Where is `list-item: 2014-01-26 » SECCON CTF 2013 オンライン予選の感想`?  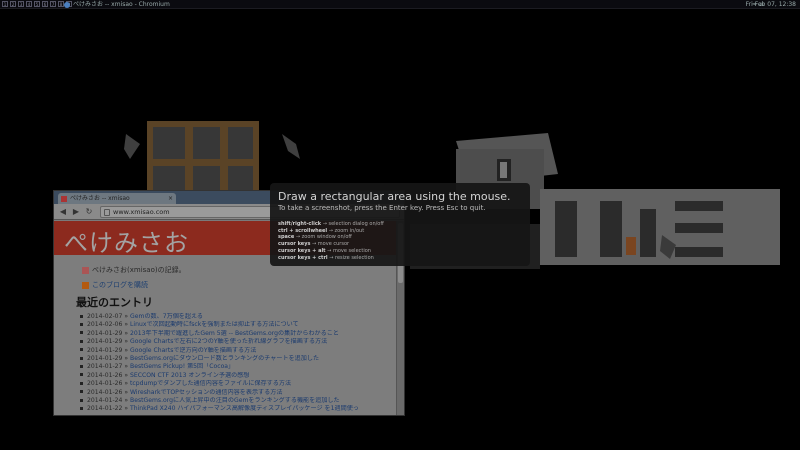
list-item: 2014-01-26 » SECCON CTF 2013 オンライン予選の感想 is located at coordinates (238, 376).